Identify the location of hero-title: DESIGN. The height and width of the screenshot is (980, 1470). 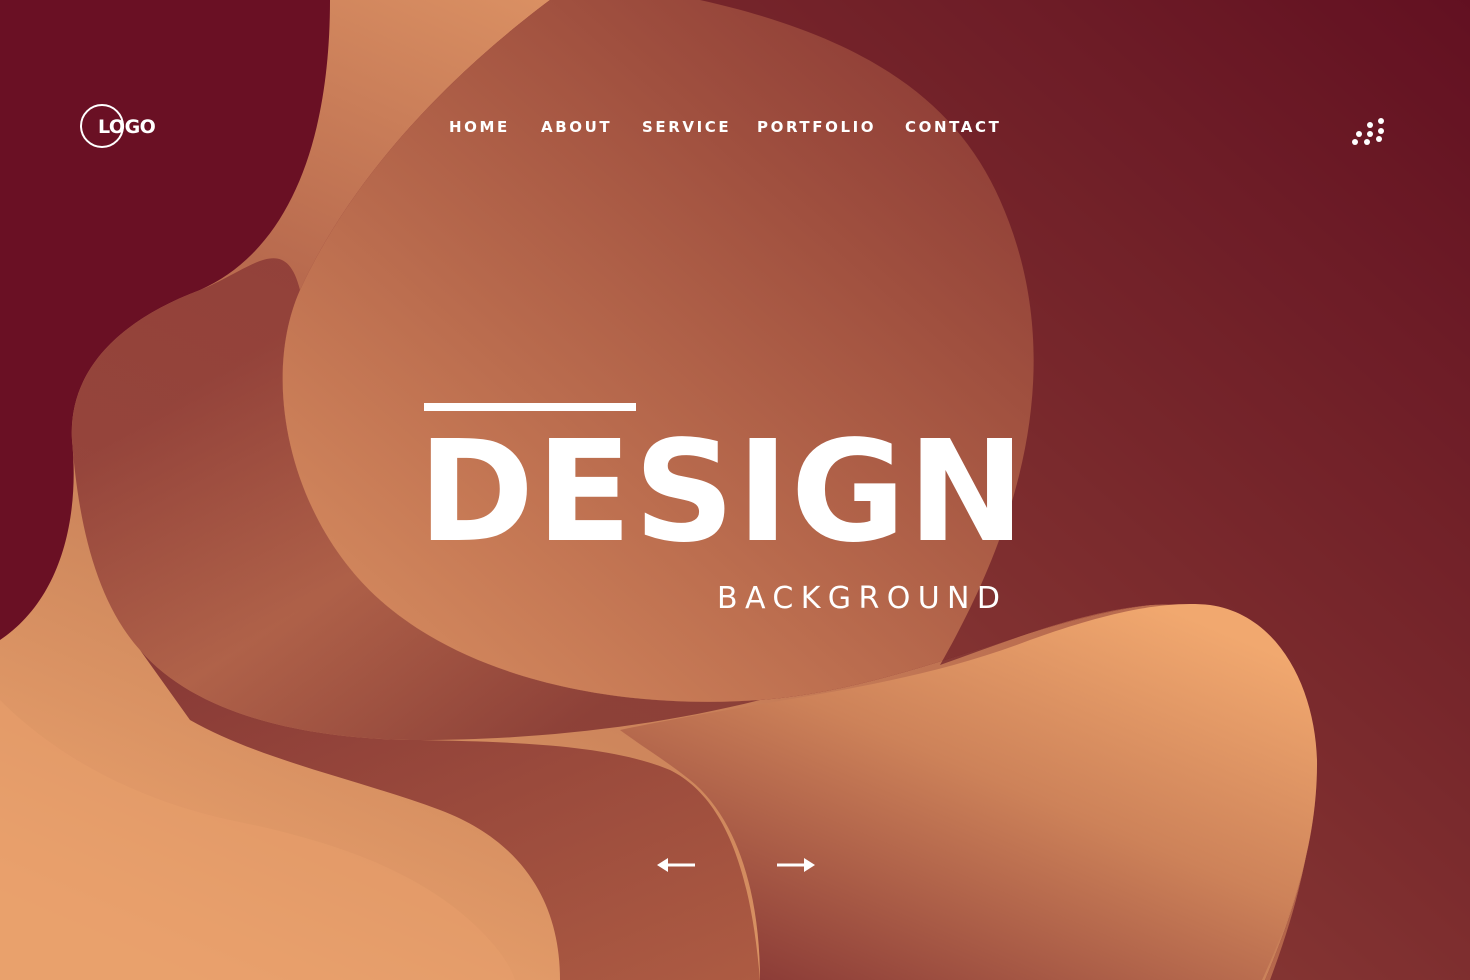
(722, 492).